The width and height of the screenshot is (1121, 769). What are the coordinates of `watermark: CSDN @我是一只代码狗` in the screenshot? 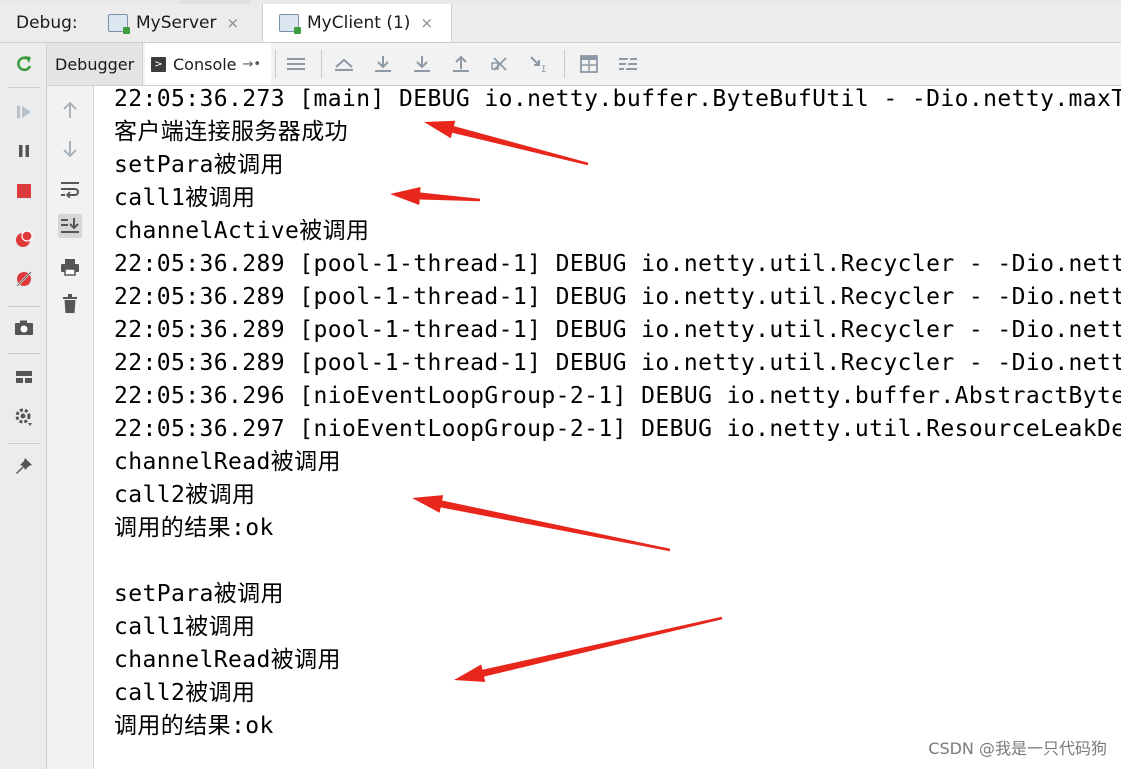 It's located at (1017, 748).